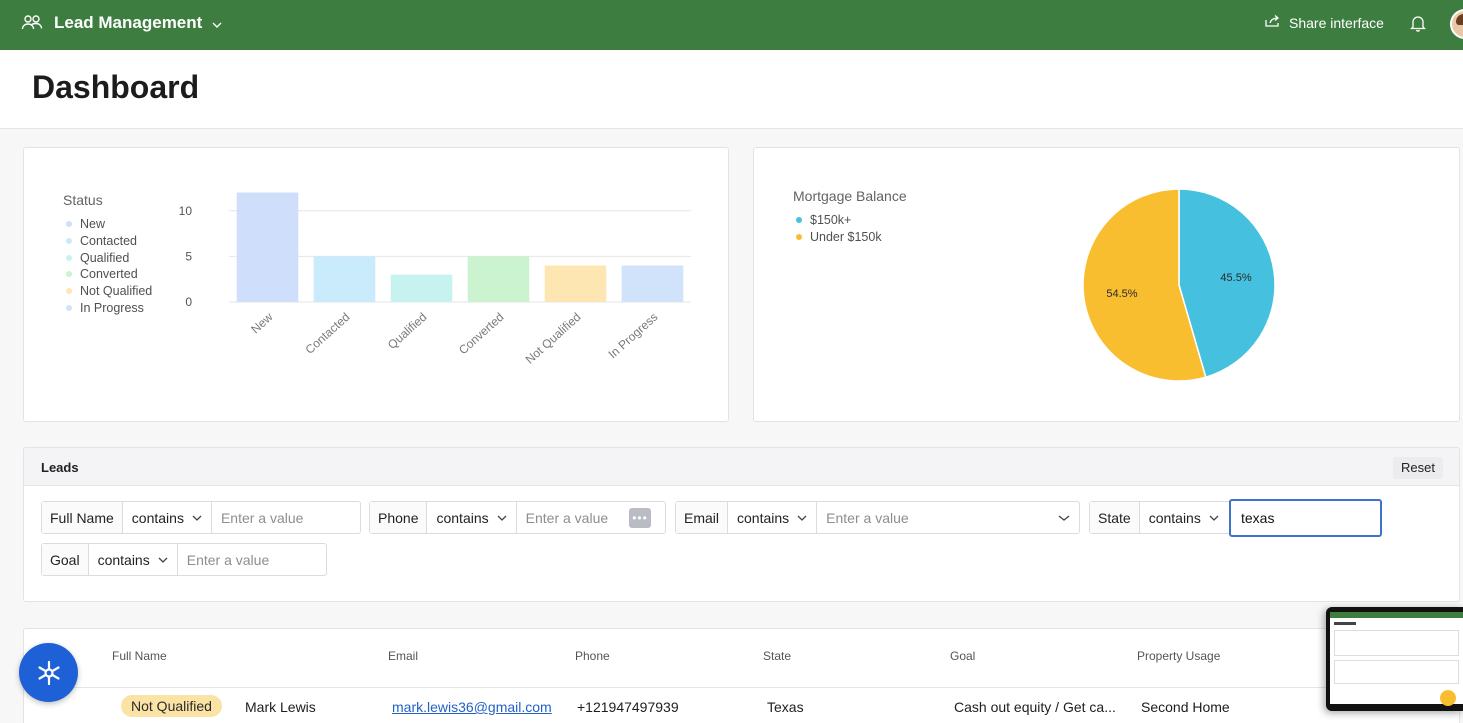 The width and height of the screenshot is (1463, 723). Describe the element at coordinates (251, 559) in the screenshot. I see `goal-input` at that location.